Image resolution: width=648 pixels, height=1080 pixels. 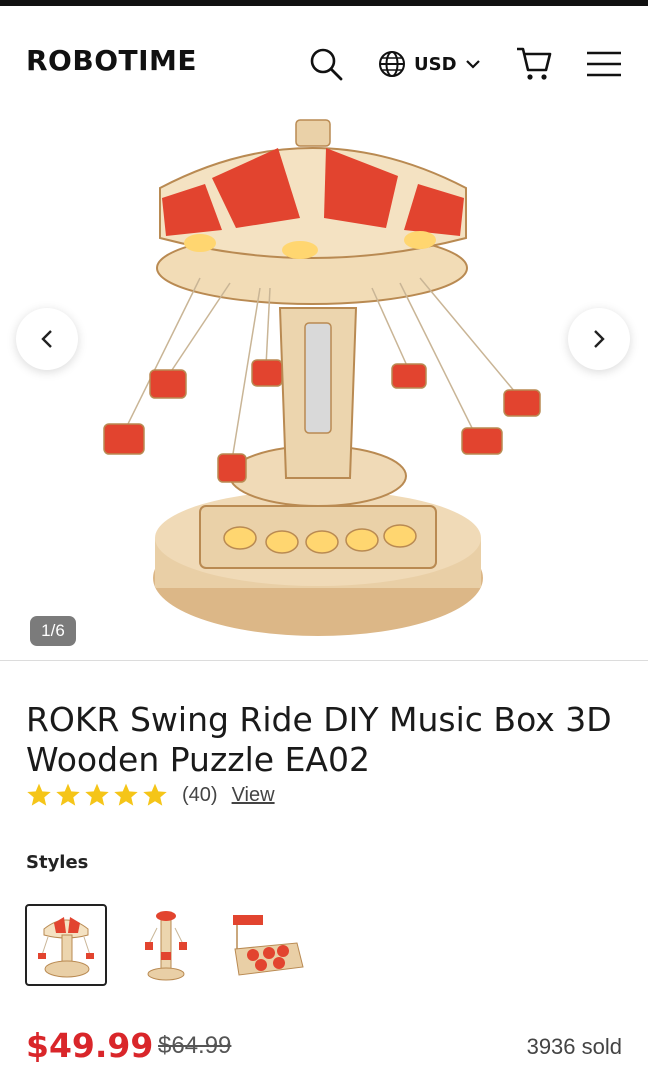 I want to click on chevron-left-icon, so click(x=46, y=339).